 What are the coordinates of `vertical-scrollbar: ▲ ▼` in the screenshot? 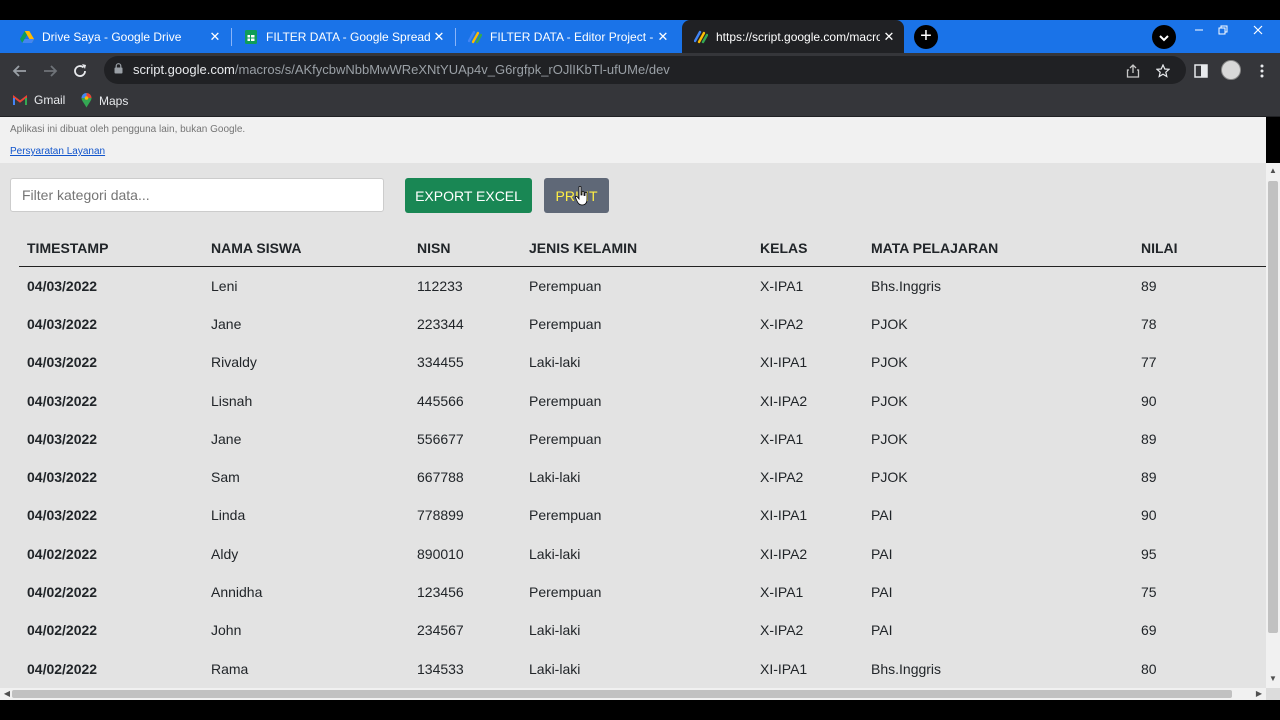 It's located at (1273, 425).